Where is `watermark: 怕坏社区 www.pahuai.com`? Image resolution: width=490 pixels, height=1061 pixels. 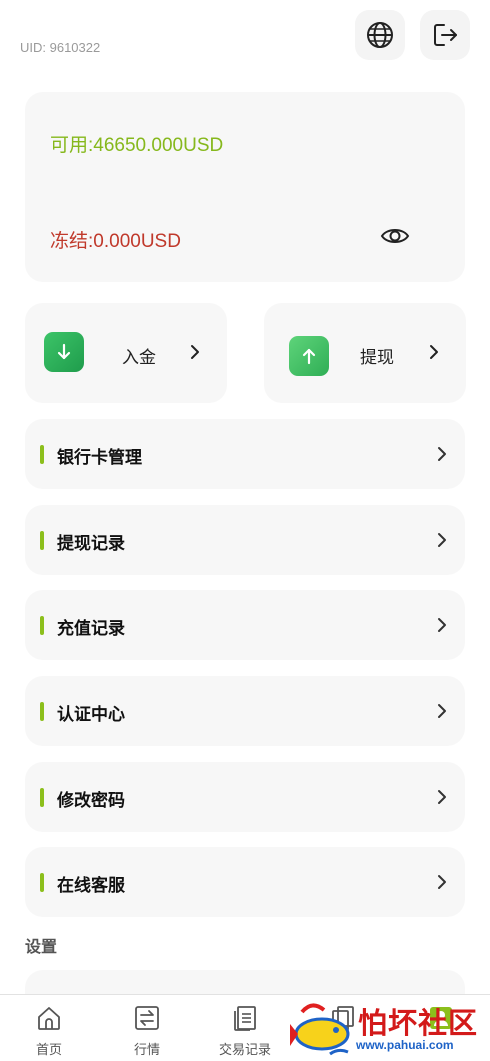 watermark: 怕坏社区 www.pahuai.com is located at coordinates (390, 1027).